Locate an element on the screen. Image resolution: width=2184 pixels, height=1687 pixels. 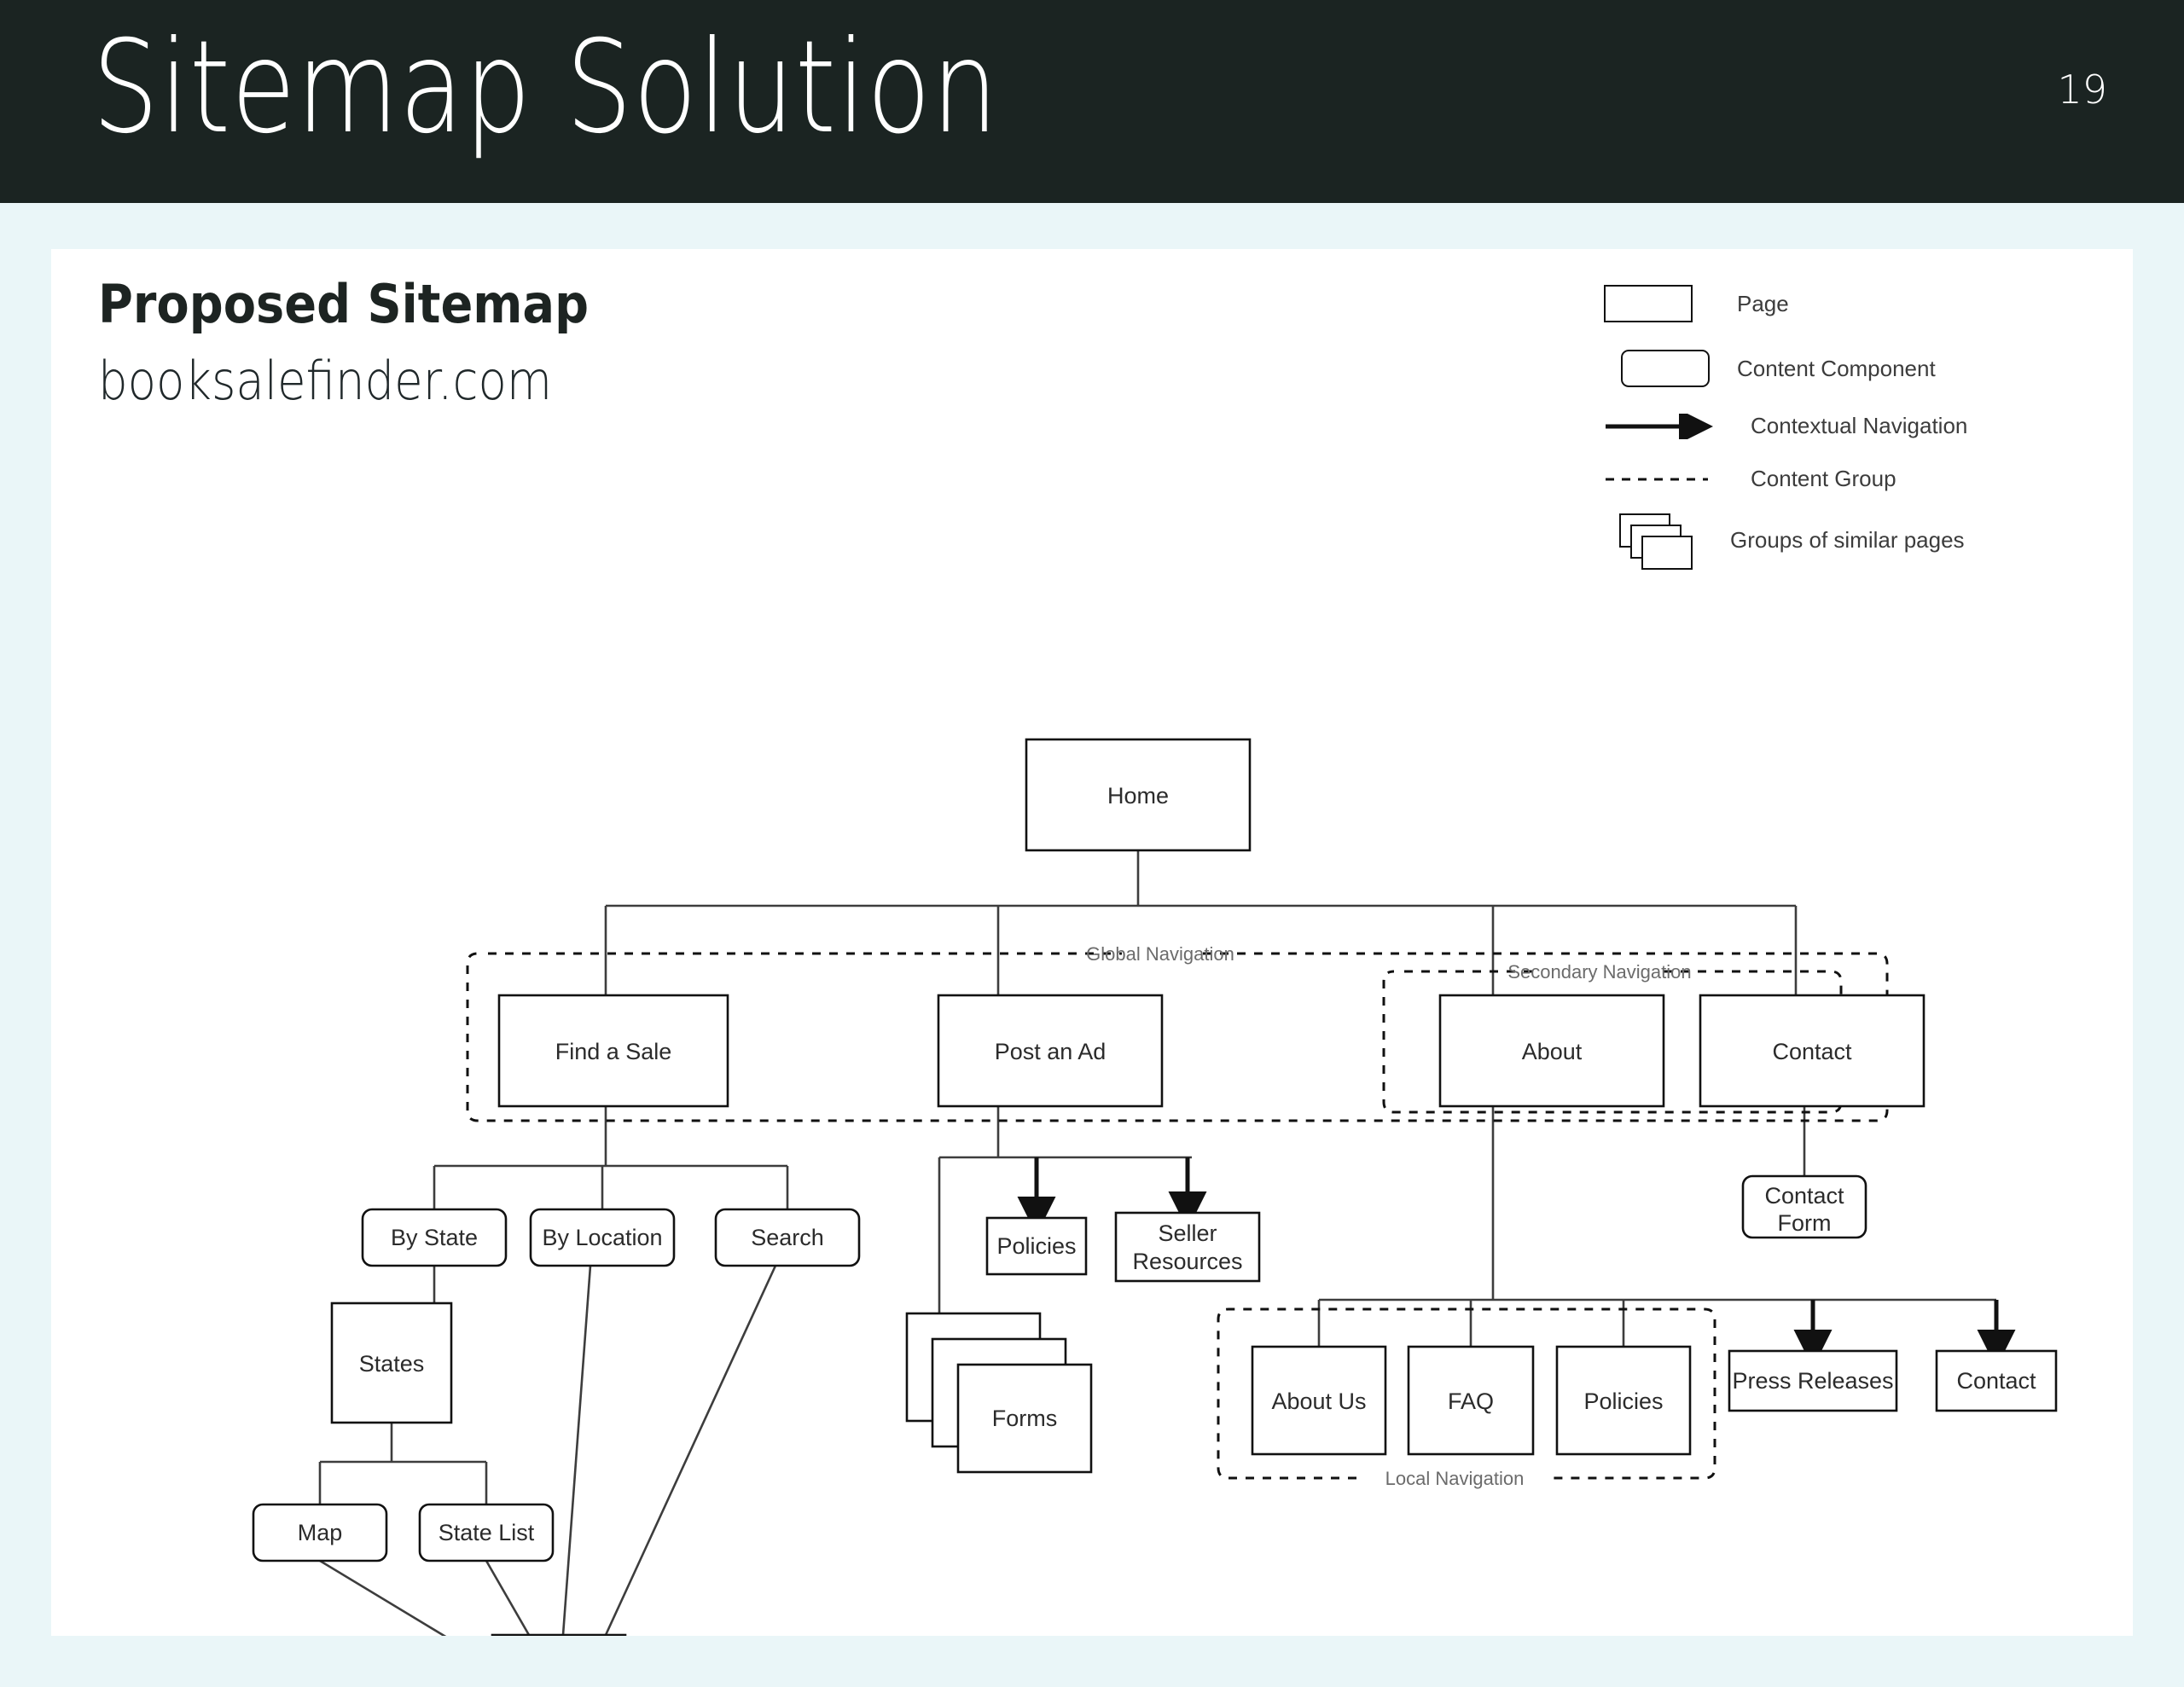
node-label-by-location: By Location is located at coordinates (602, 1237).